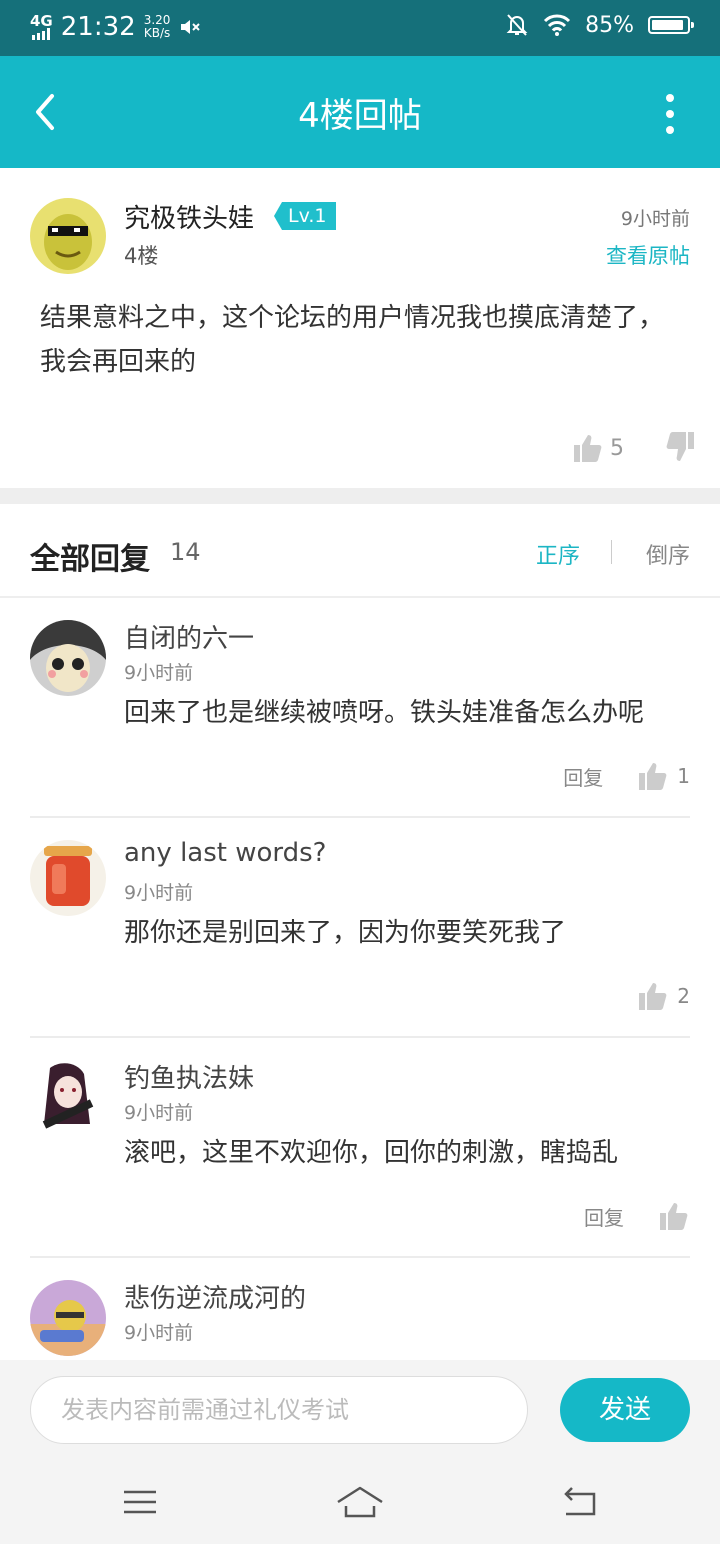  I want to click on replies-count: 14, so click(185, 552).